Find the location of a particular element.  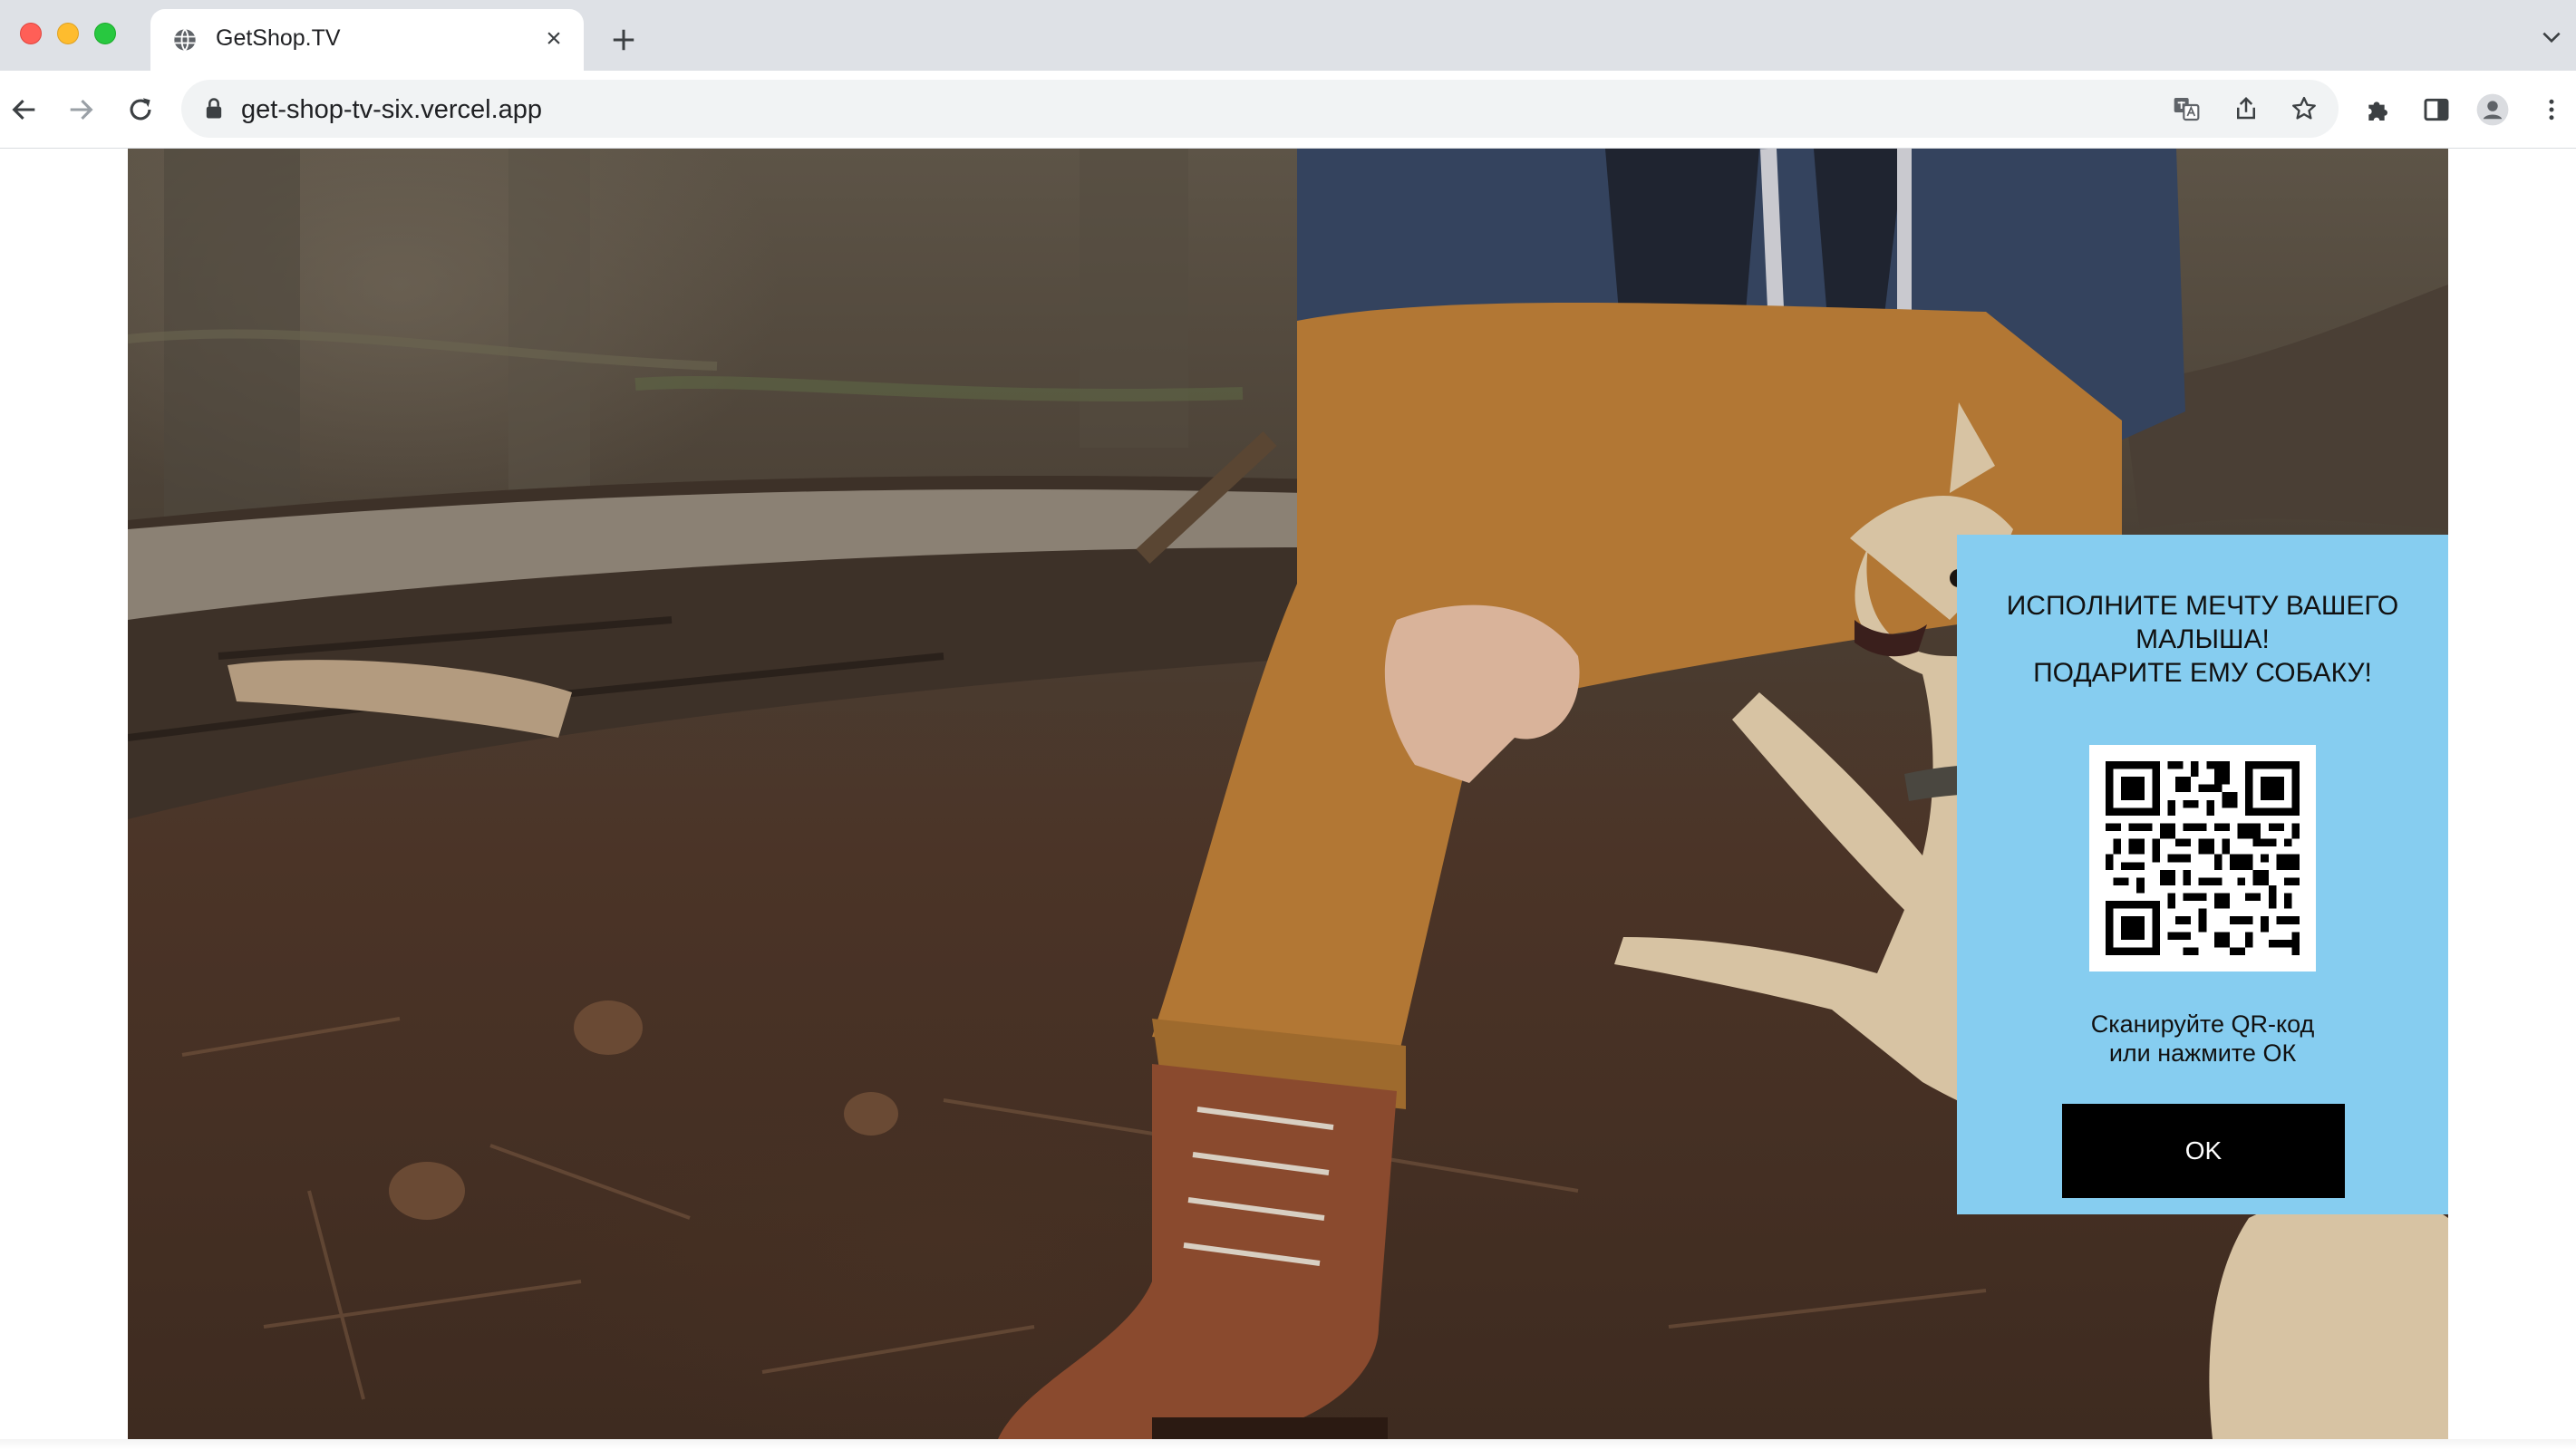

tab-search-dropdown is located at coordinates (2551, 37).